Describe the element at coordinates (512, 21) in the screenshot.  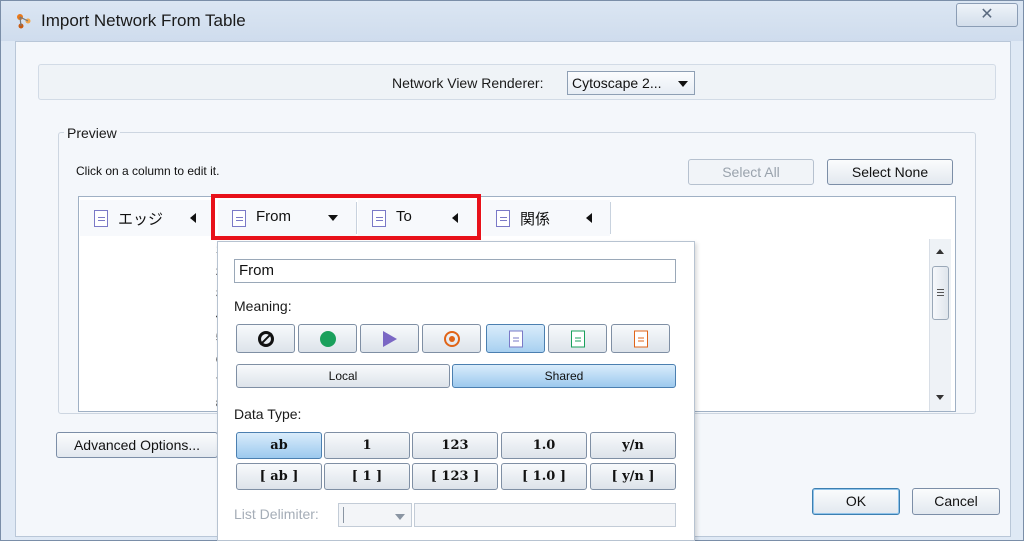
I see `title-bar: Import Network From Table ✕` at that location.